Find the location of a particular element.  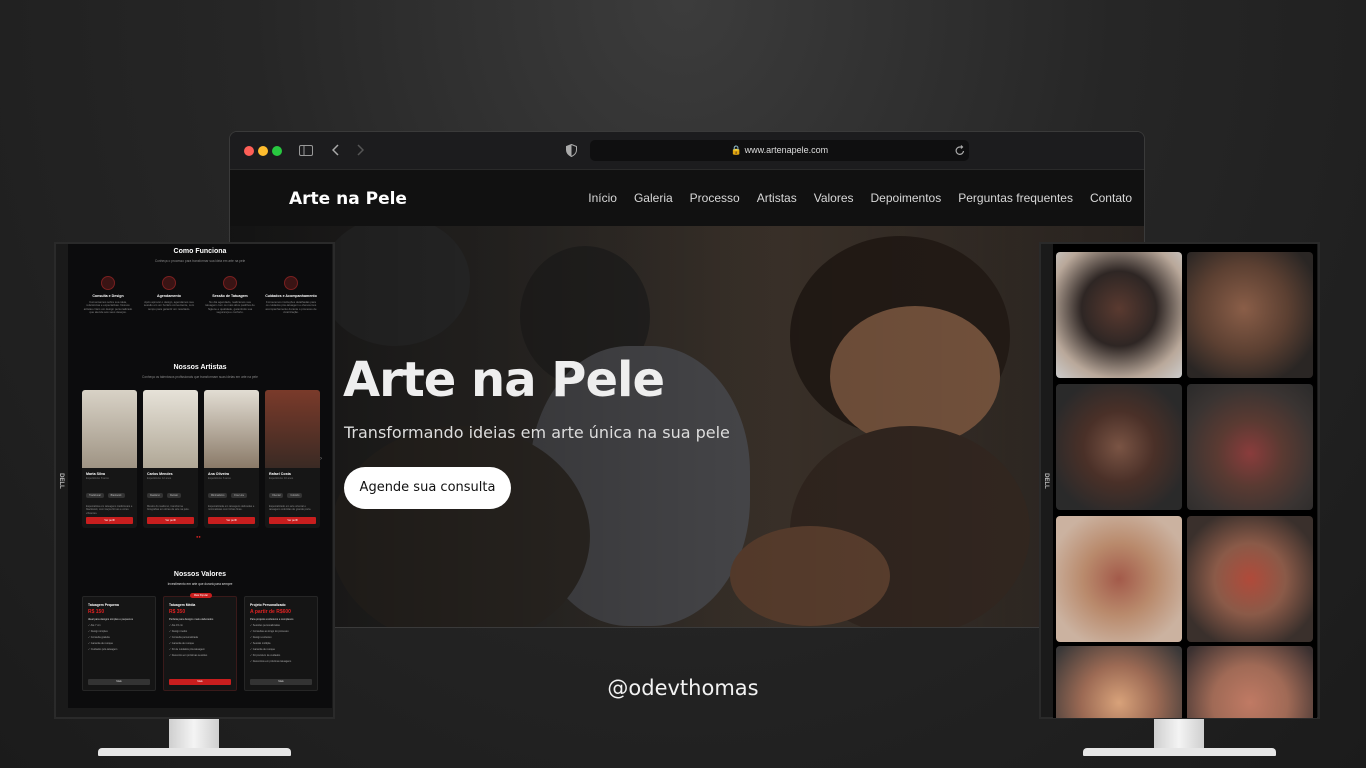

artist-name: Rafael Costa is located at coordinates (280, 474).